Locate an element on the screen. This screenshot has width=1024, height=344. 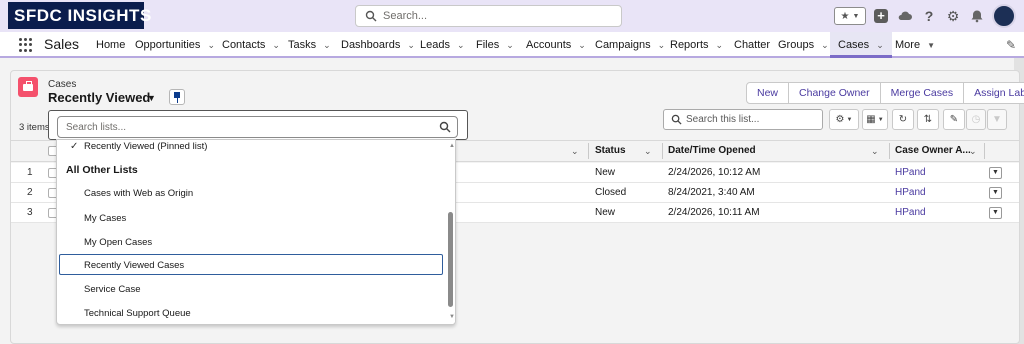
nav-item-groups: Groups ⌄ is located at coordinates (803, 45).